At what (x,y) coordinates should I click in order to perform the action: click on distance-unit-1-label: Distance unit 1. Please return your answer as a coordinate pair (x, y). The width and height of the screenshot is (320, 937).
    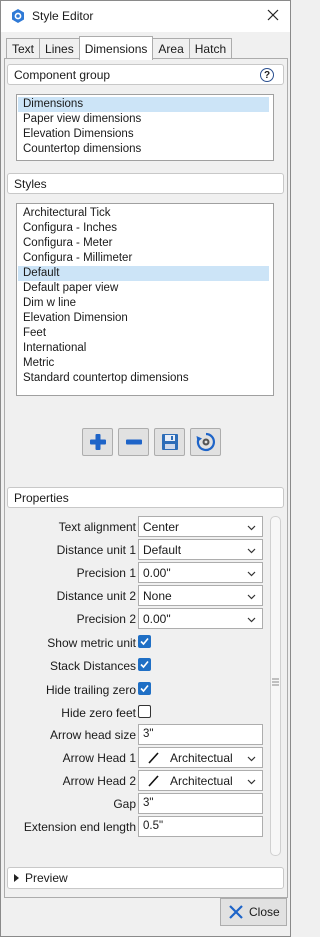
    Looking at the image, I should click on (96, 550).